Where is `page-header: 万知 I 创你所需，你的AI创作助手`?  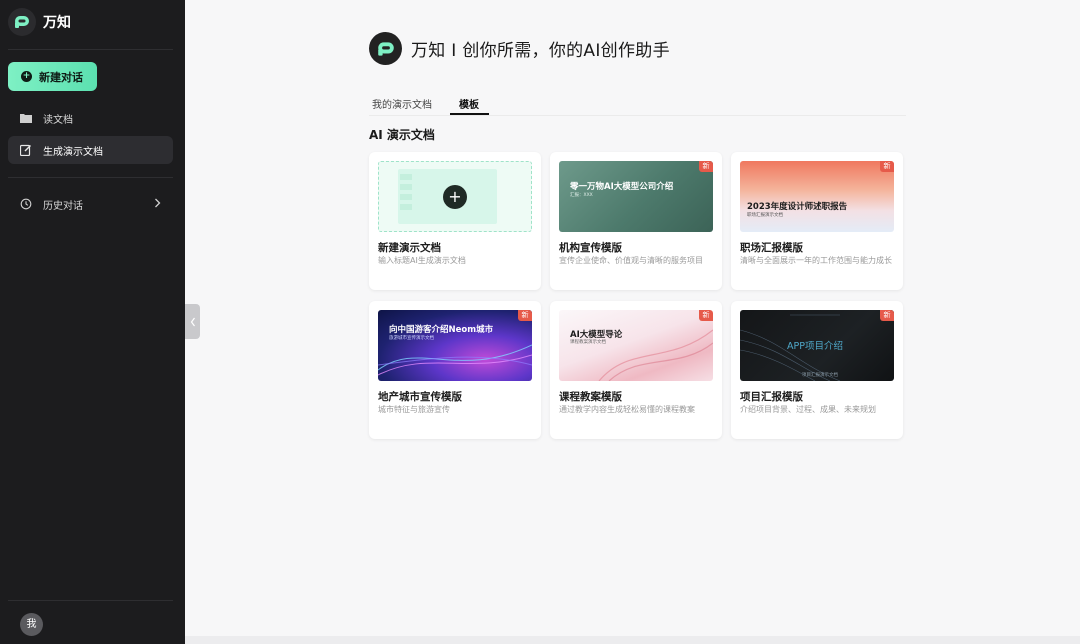 page-header: 万知 I 创你所需，你的AI创作助手 is located at coordinates (519, 48).